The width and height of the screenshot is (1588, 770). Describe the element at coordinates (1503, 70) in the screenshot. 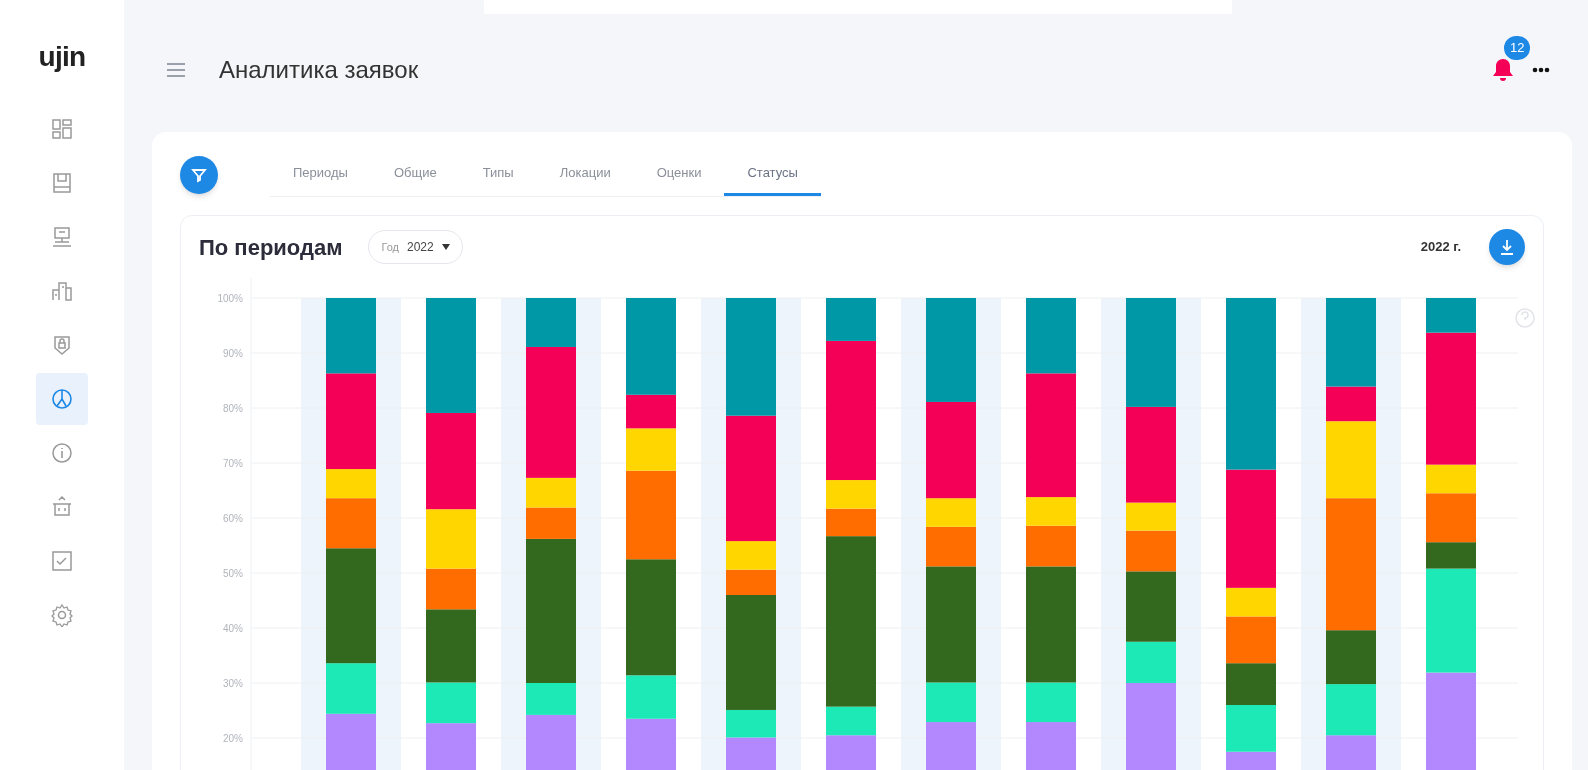

I see `bell-icon` at that location.